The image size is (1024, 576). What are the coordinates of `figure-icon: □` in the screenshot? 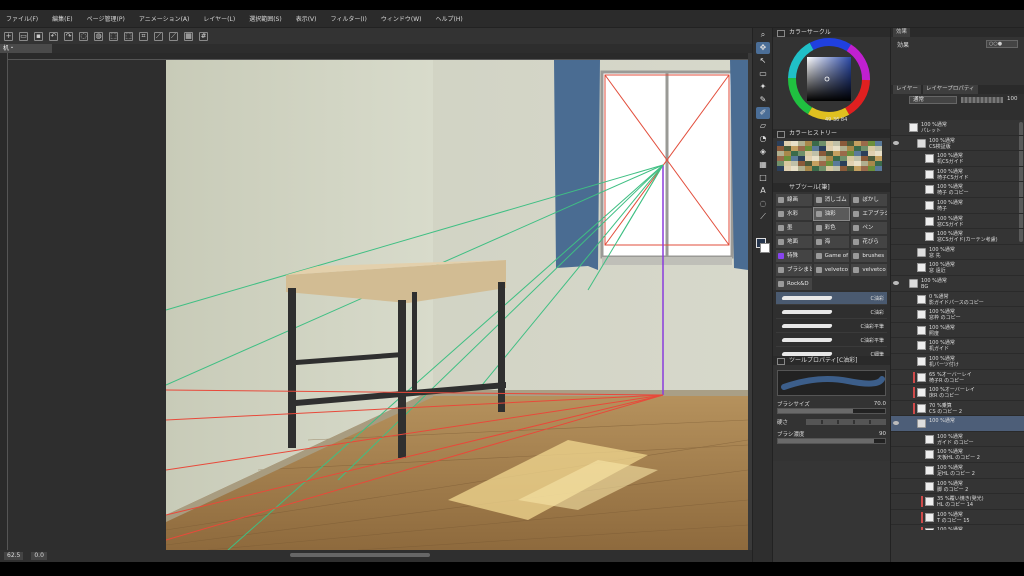 It's located at (763, 178).